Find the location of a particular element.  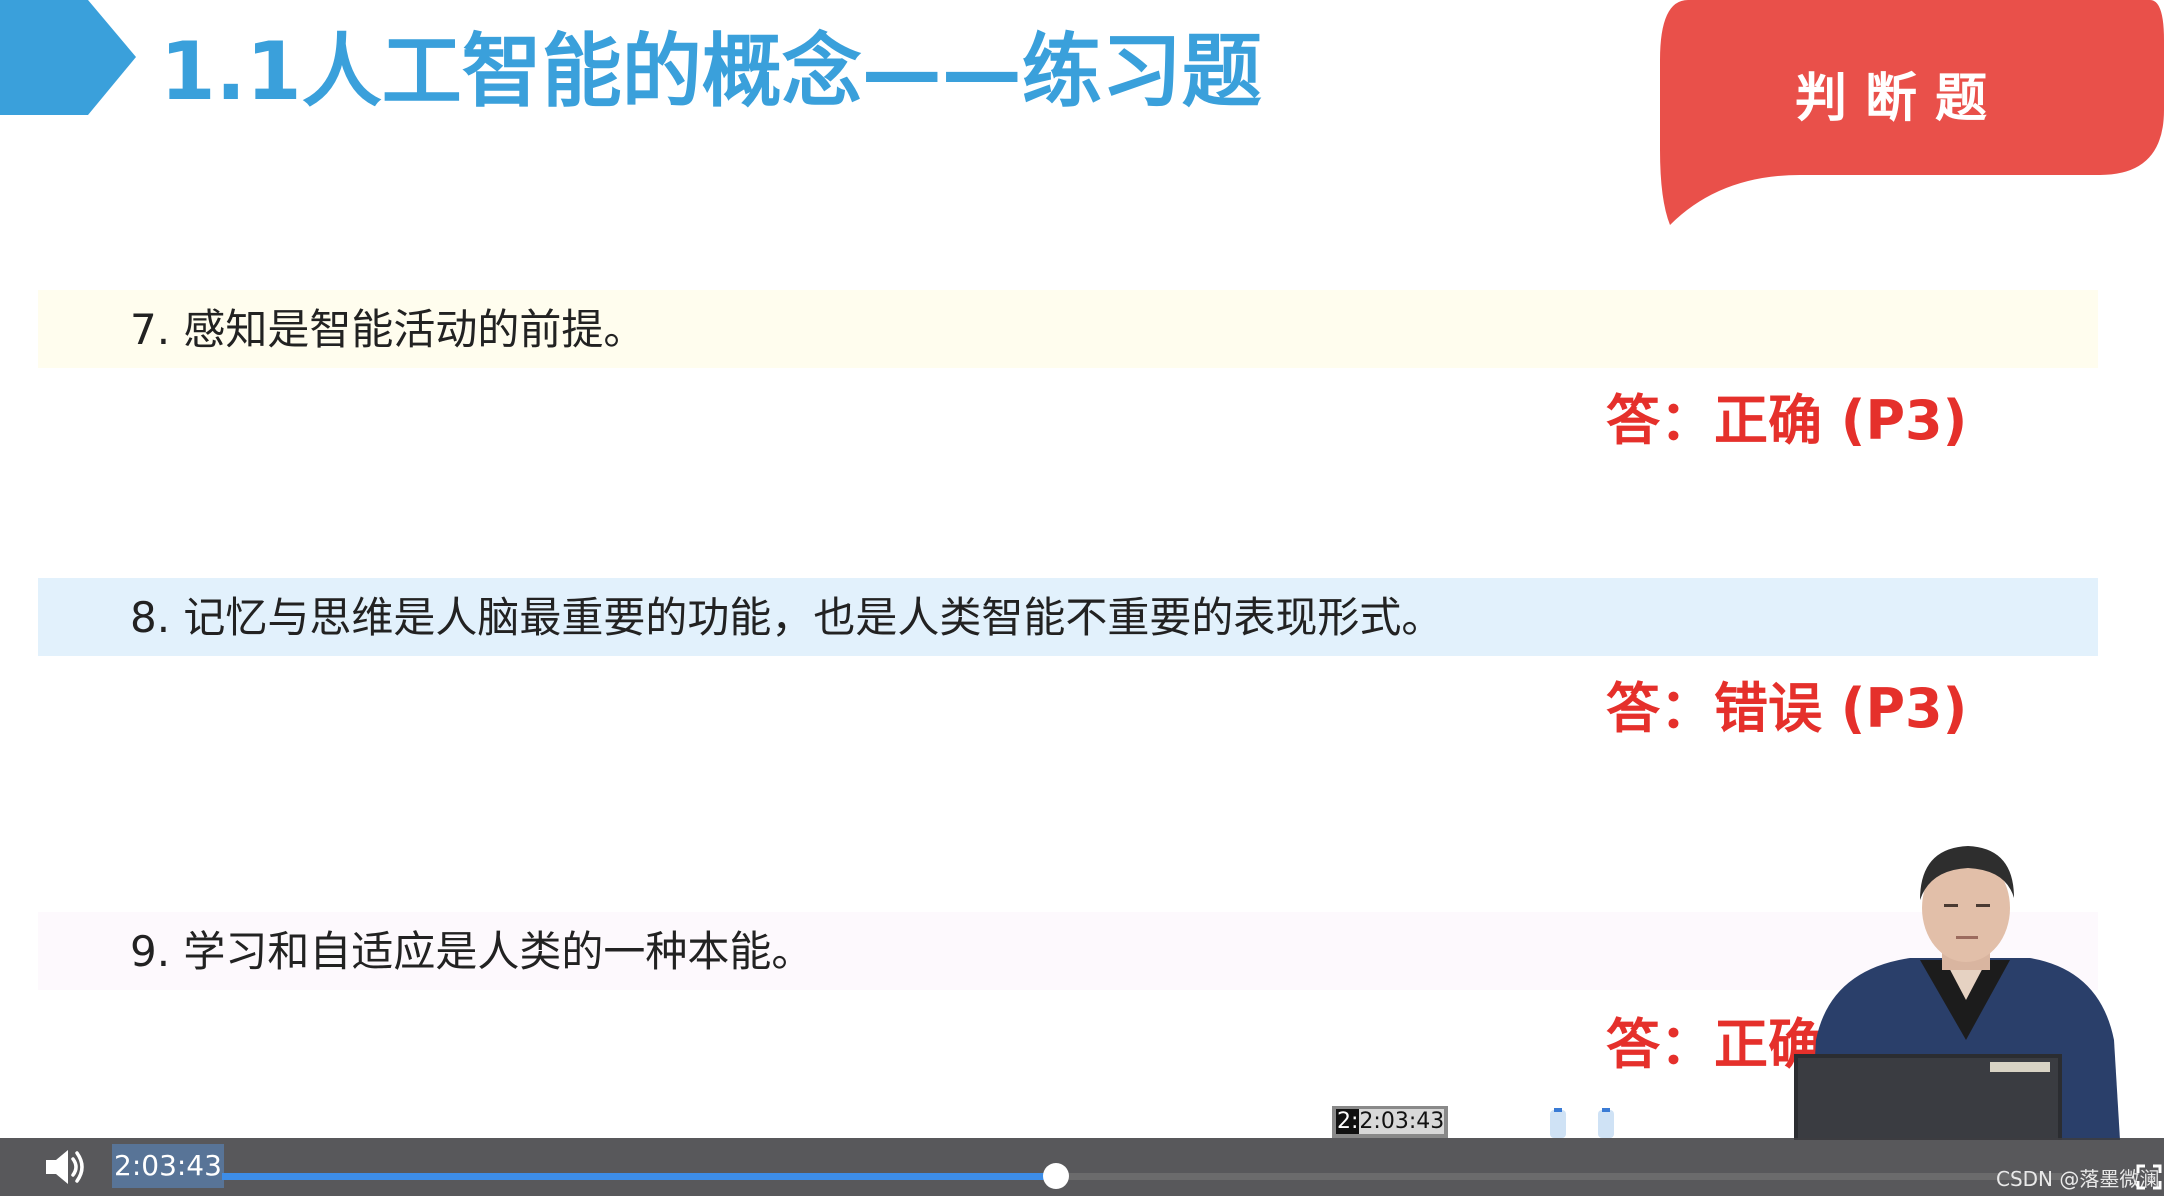

speaker-volume-icon is located at coordinates (65, 1167).